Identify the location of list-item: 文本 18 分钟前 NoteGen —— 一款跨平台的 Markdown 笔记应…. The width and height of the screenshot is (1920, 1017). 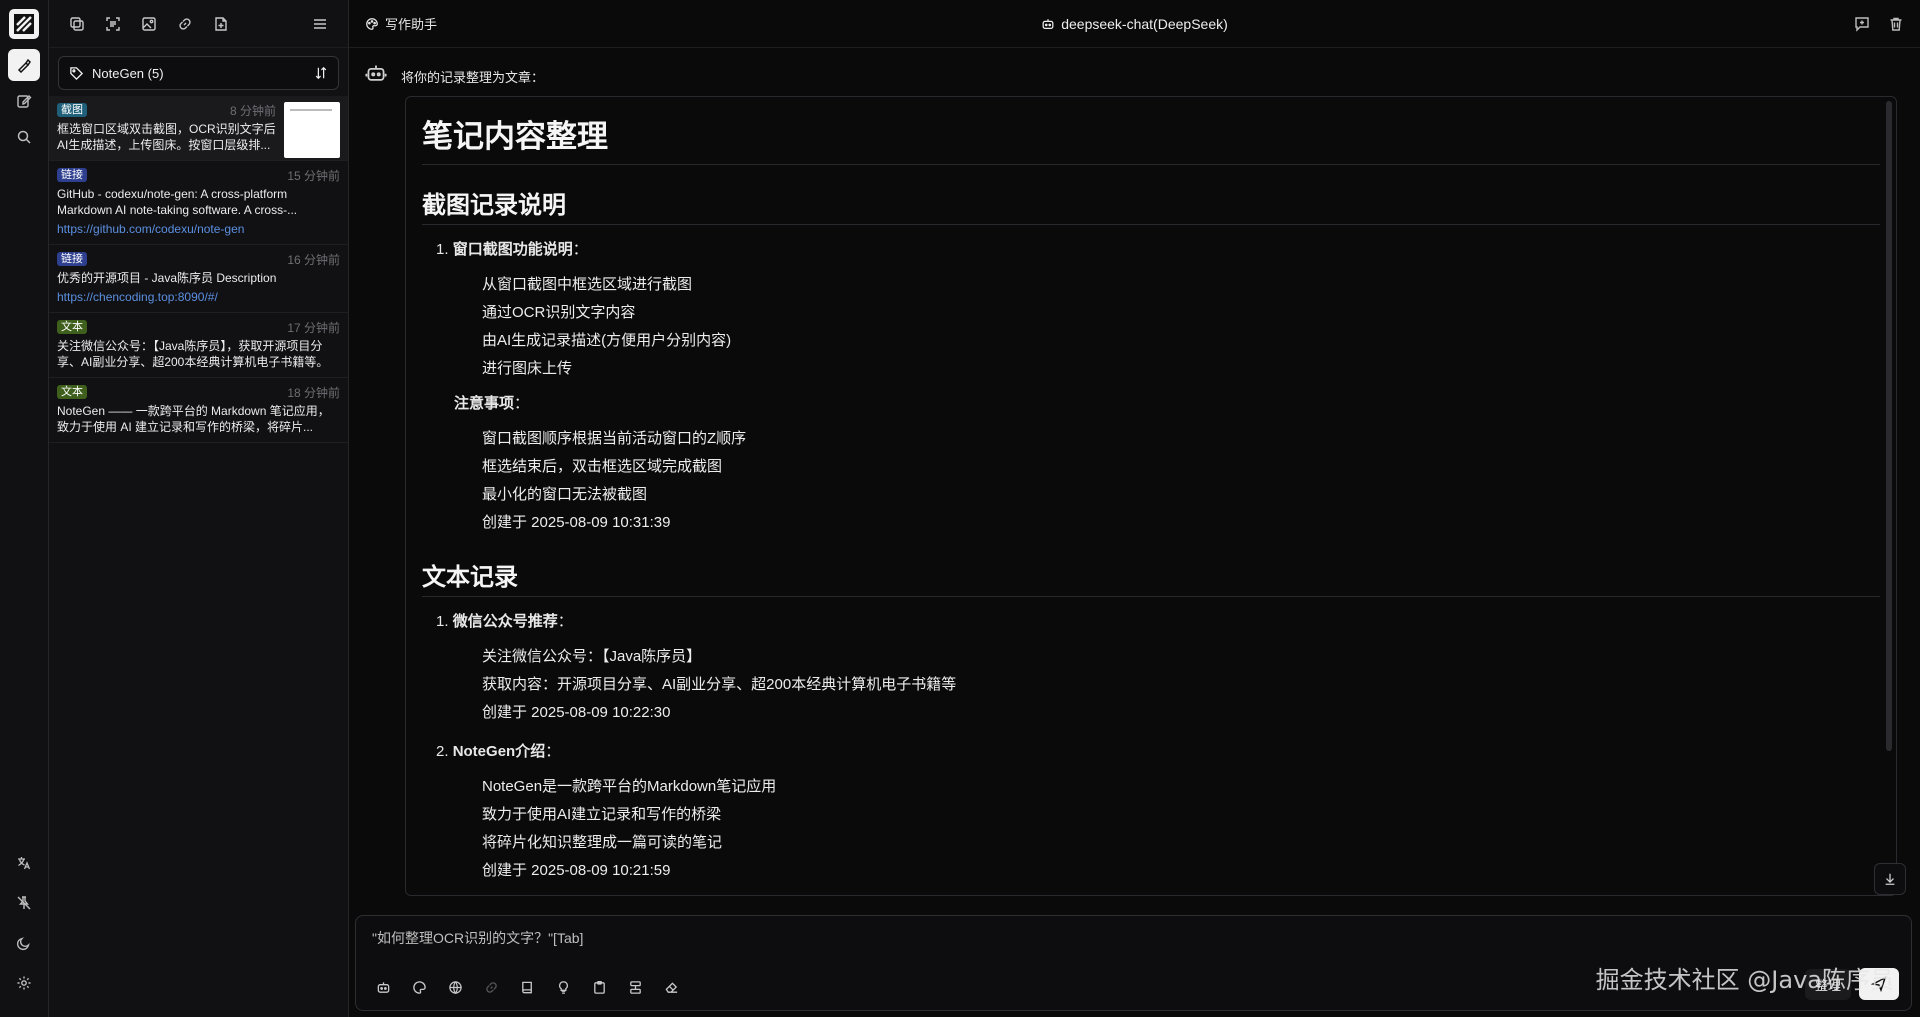
(198, 410).